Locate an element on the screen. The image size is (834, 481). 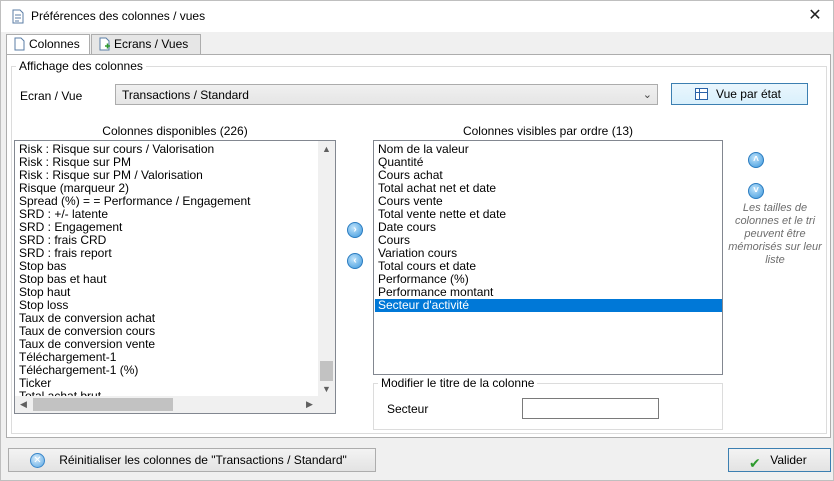
window-title: Préférences des colonnes / vues is located at coordinates (118, 16).